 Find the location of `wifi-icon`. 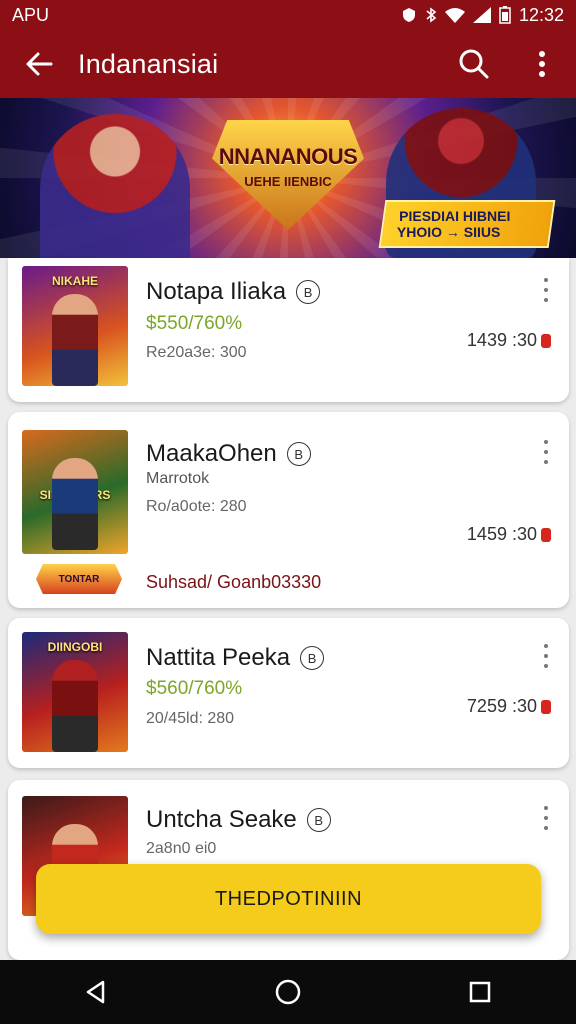

wifi-icon is located at coordinates (454, 15).